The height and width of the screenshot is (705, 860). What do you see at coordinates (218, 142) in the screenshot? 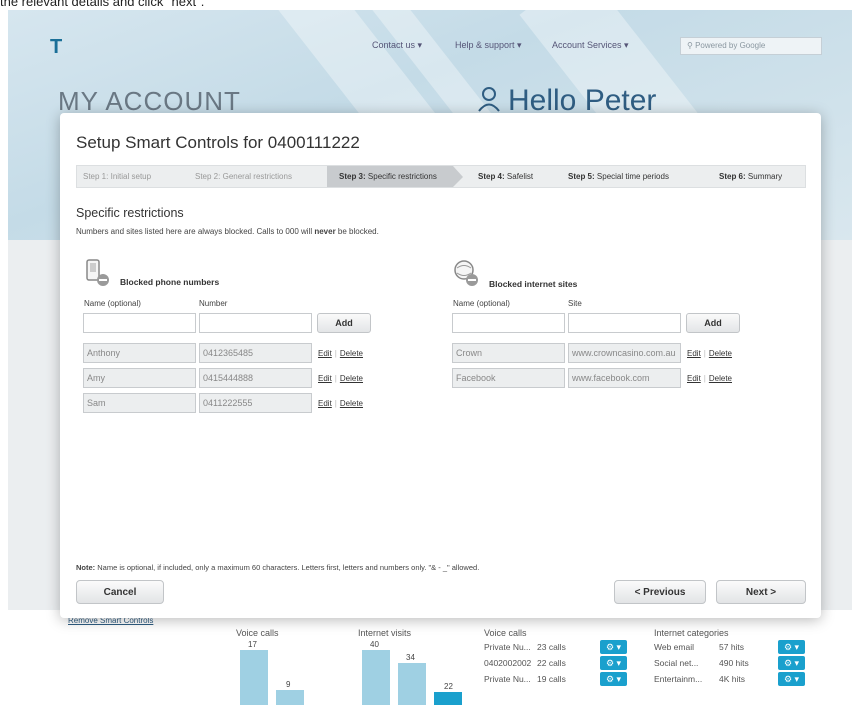
I see `dialog-title: Setup Smart Controls for 0400111222` at bounding box center [218, 142].